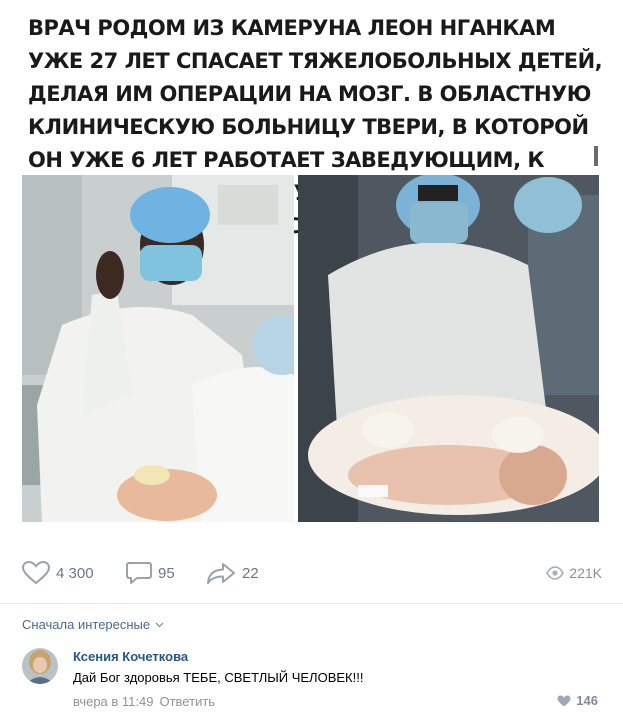  I want to click on views-count: 221K, so click(585, 573).